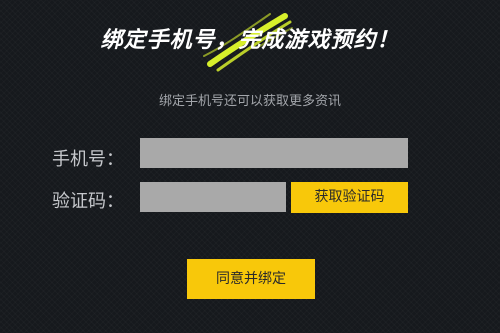  I want to click on get-verification-code-button: 获取验证码, so click(349, 197).